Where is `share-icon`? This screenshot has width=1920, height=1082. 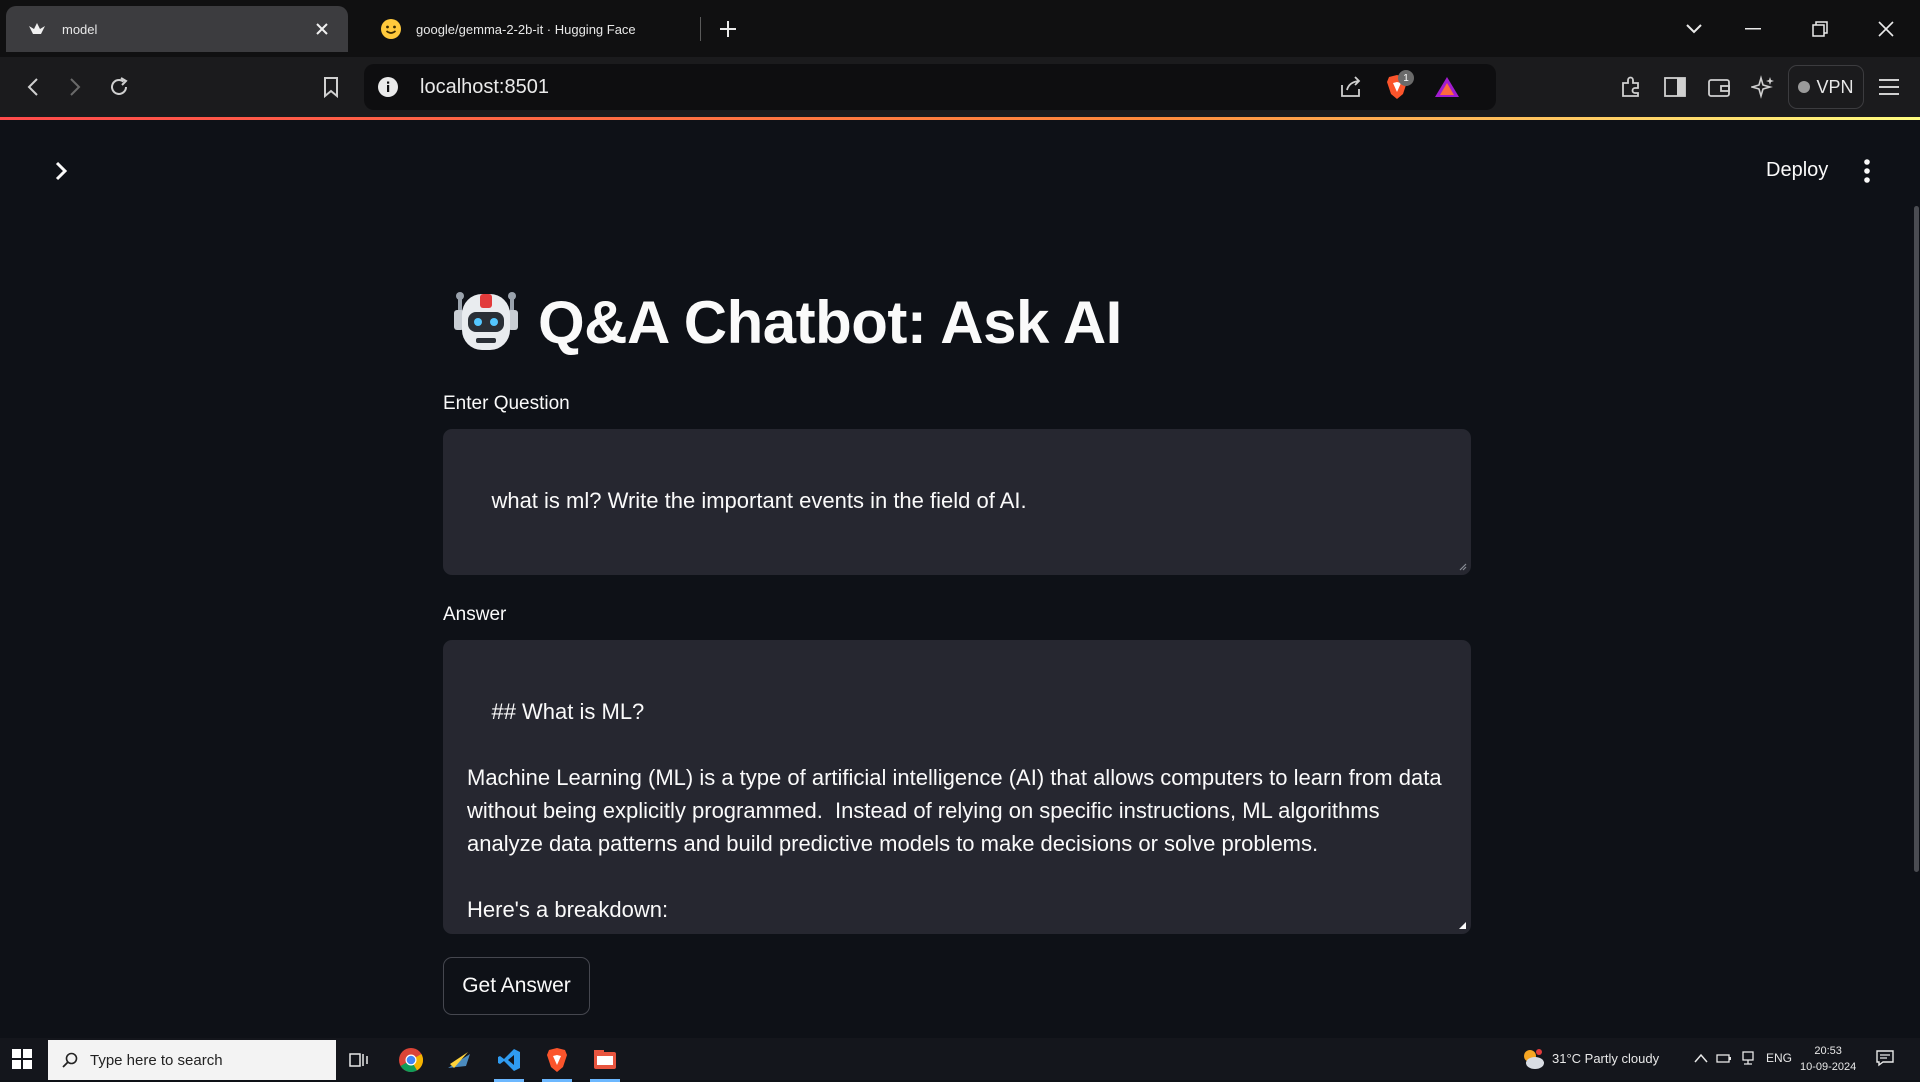 share-icon is located at coordinates (1351, 87).